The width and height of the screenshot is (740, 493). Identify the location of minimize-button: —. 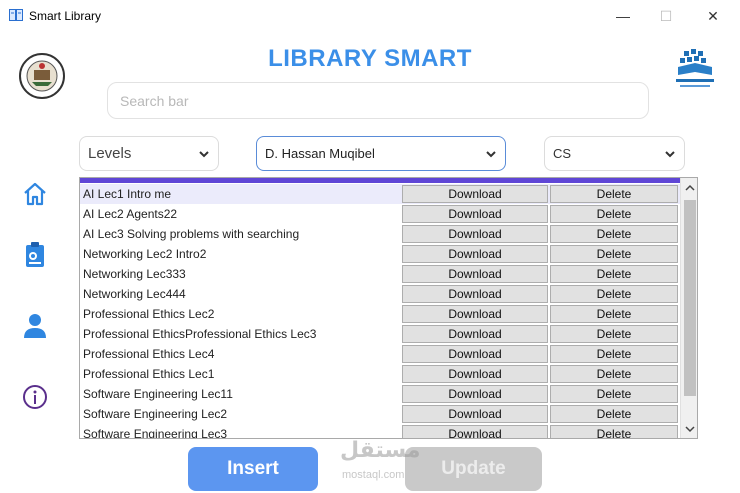
(623, 16).